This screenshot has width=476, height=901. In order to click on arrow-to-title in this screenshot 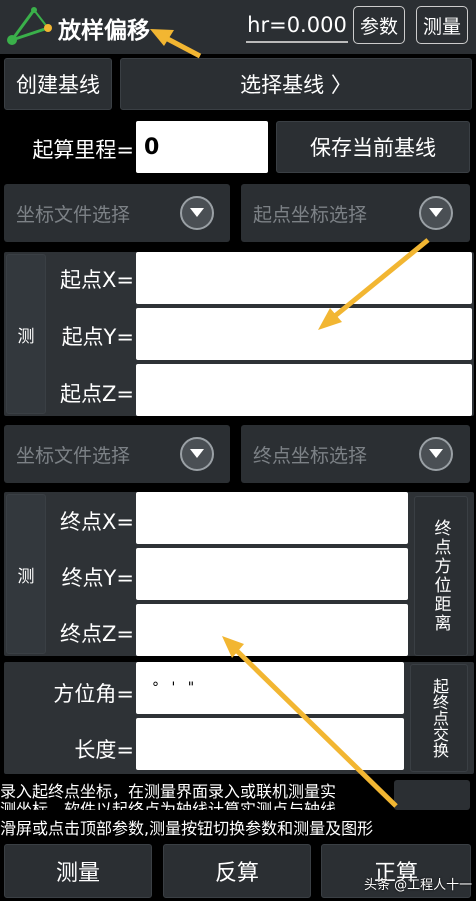, I will do `click(176, 44)`.